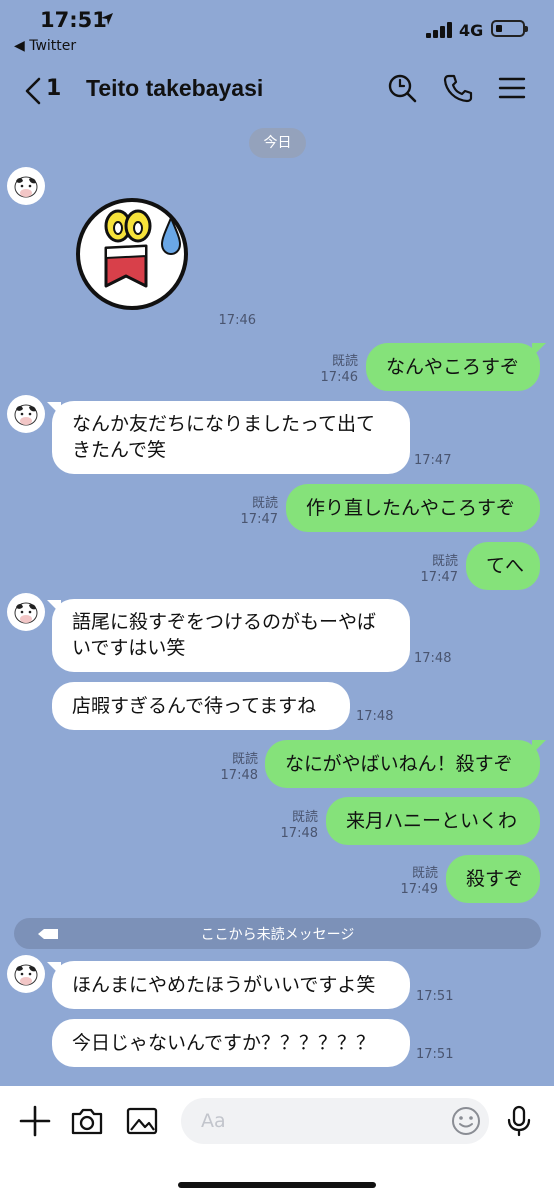 The height and width of the screenshot is (1200, 554). I want to click on status-time: 17:51, so click(73, 20).